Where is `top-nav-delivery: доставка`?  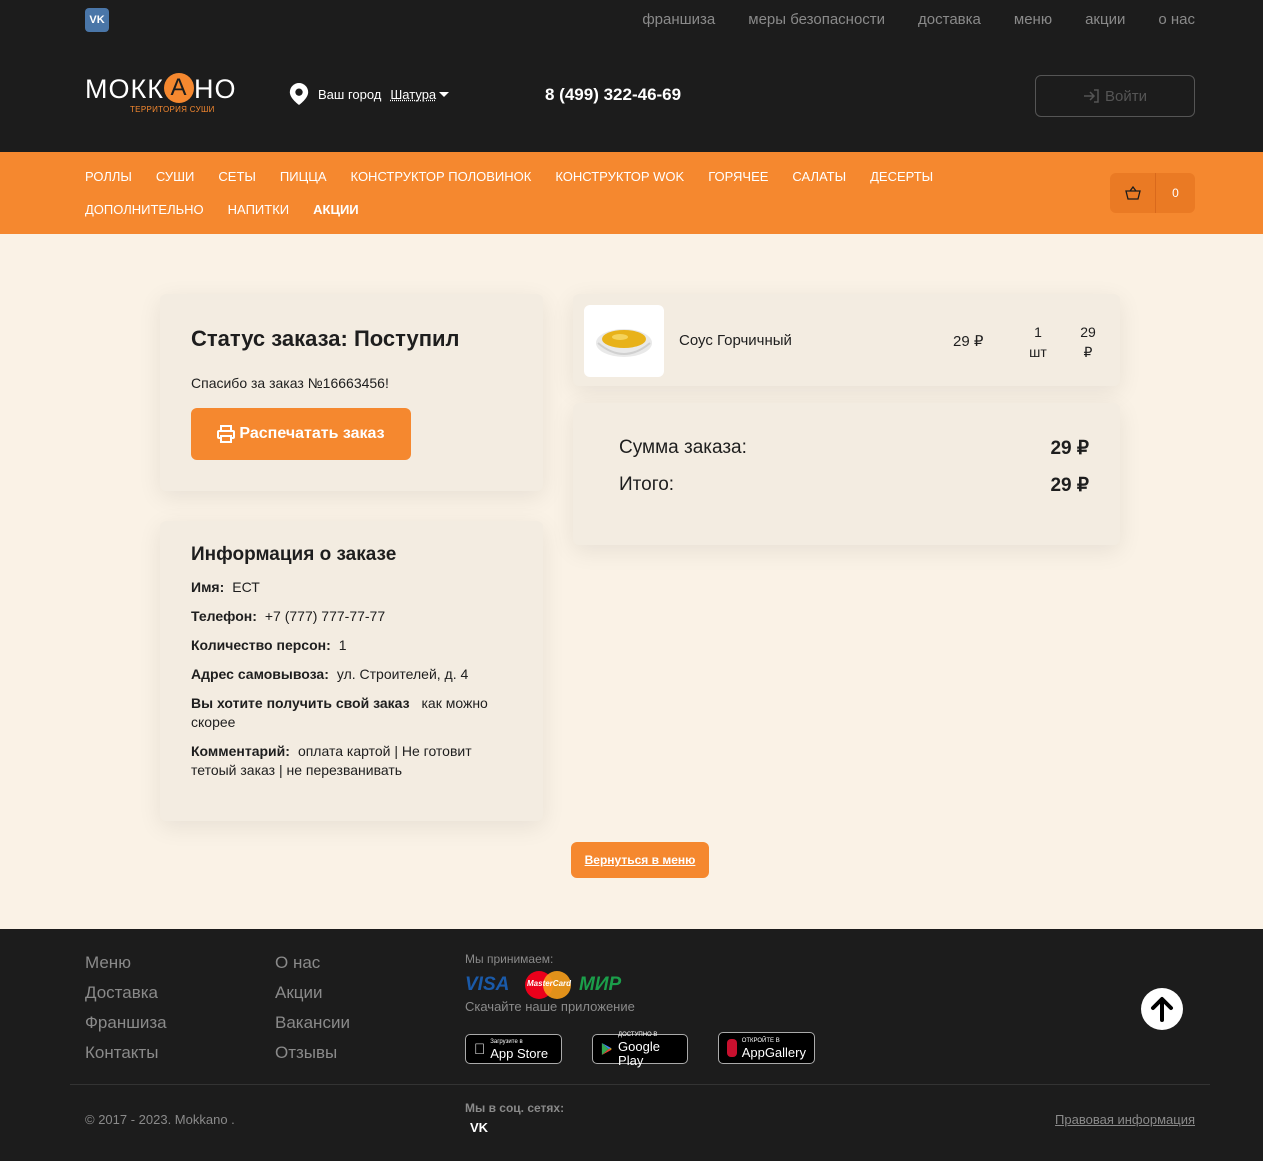 top-nav-delivery: доставка is located at coordinates (949, 19).